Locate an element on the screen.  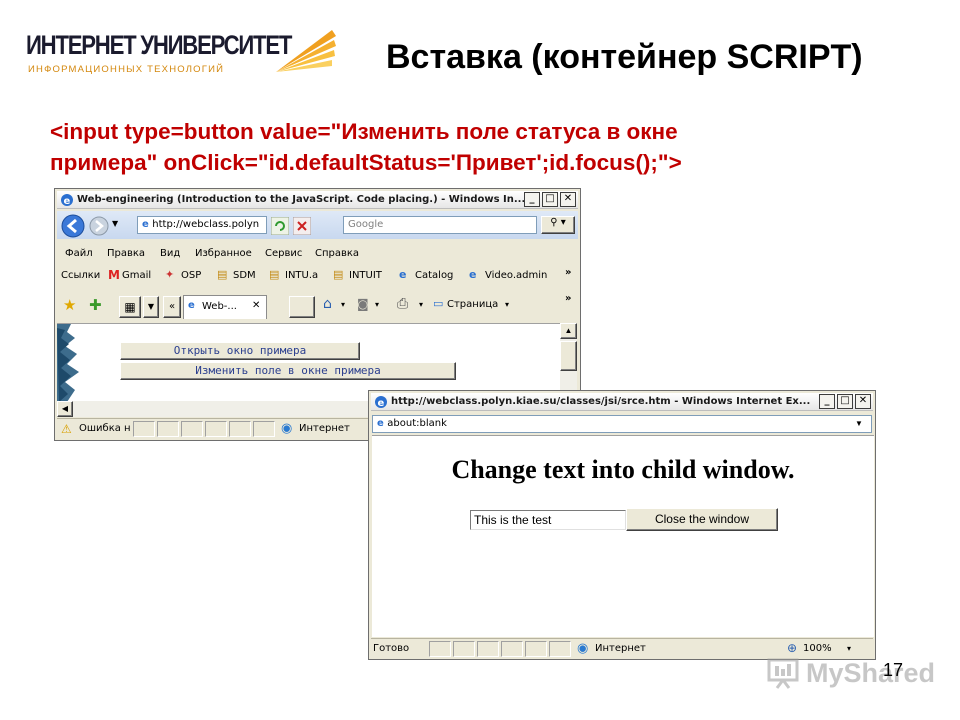
double-chevron-left-icon: « is located at coordinates (172, 306).